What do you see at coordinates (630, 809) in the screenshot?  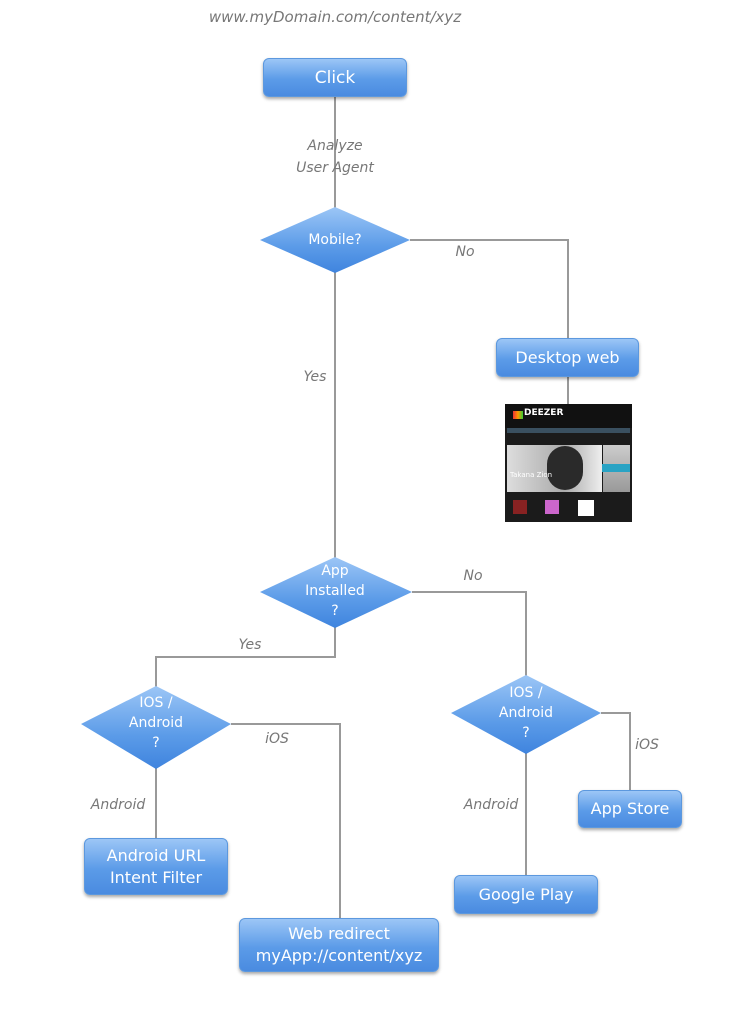 I see `app-store-node: App Store` at bounding box center [630, 809].